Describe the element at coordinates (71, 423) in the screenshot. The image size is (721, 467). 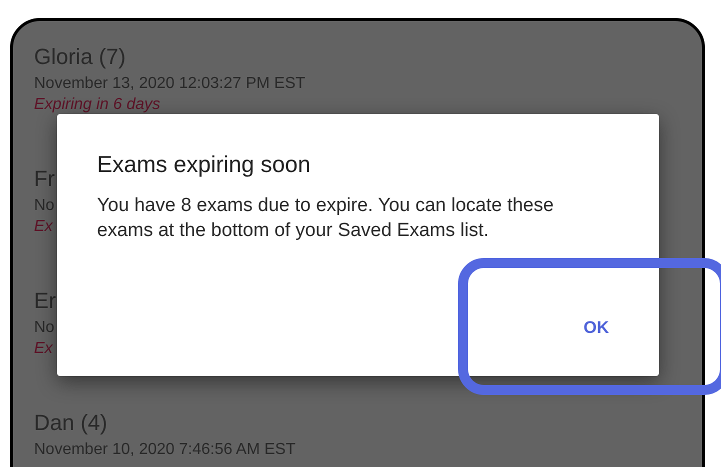
I see `patient-name: Dan (4)` at that location.